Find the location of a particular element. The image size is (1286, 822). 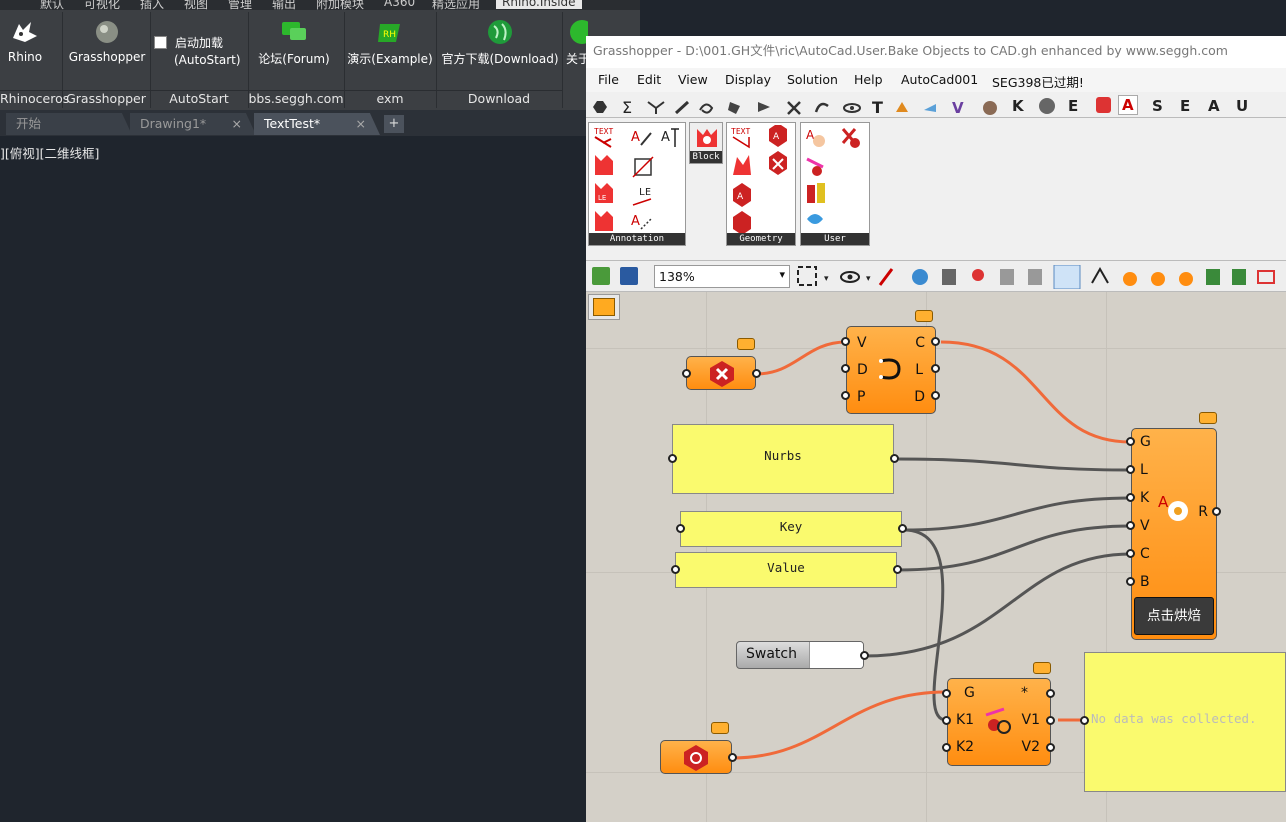

annotation-component-icons: TEXT LE A LE A A is located at coordinates (638, 179).